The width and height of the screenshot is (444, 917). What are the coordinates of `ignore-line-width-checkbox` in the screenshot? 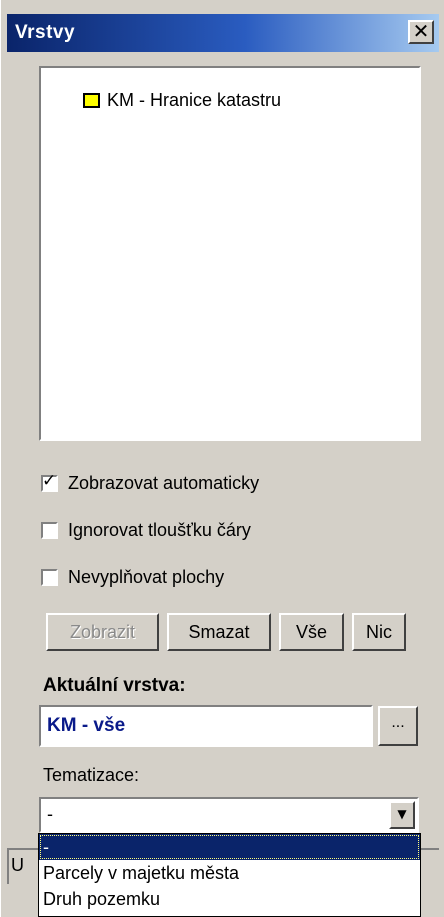 It's located at (49, 530).